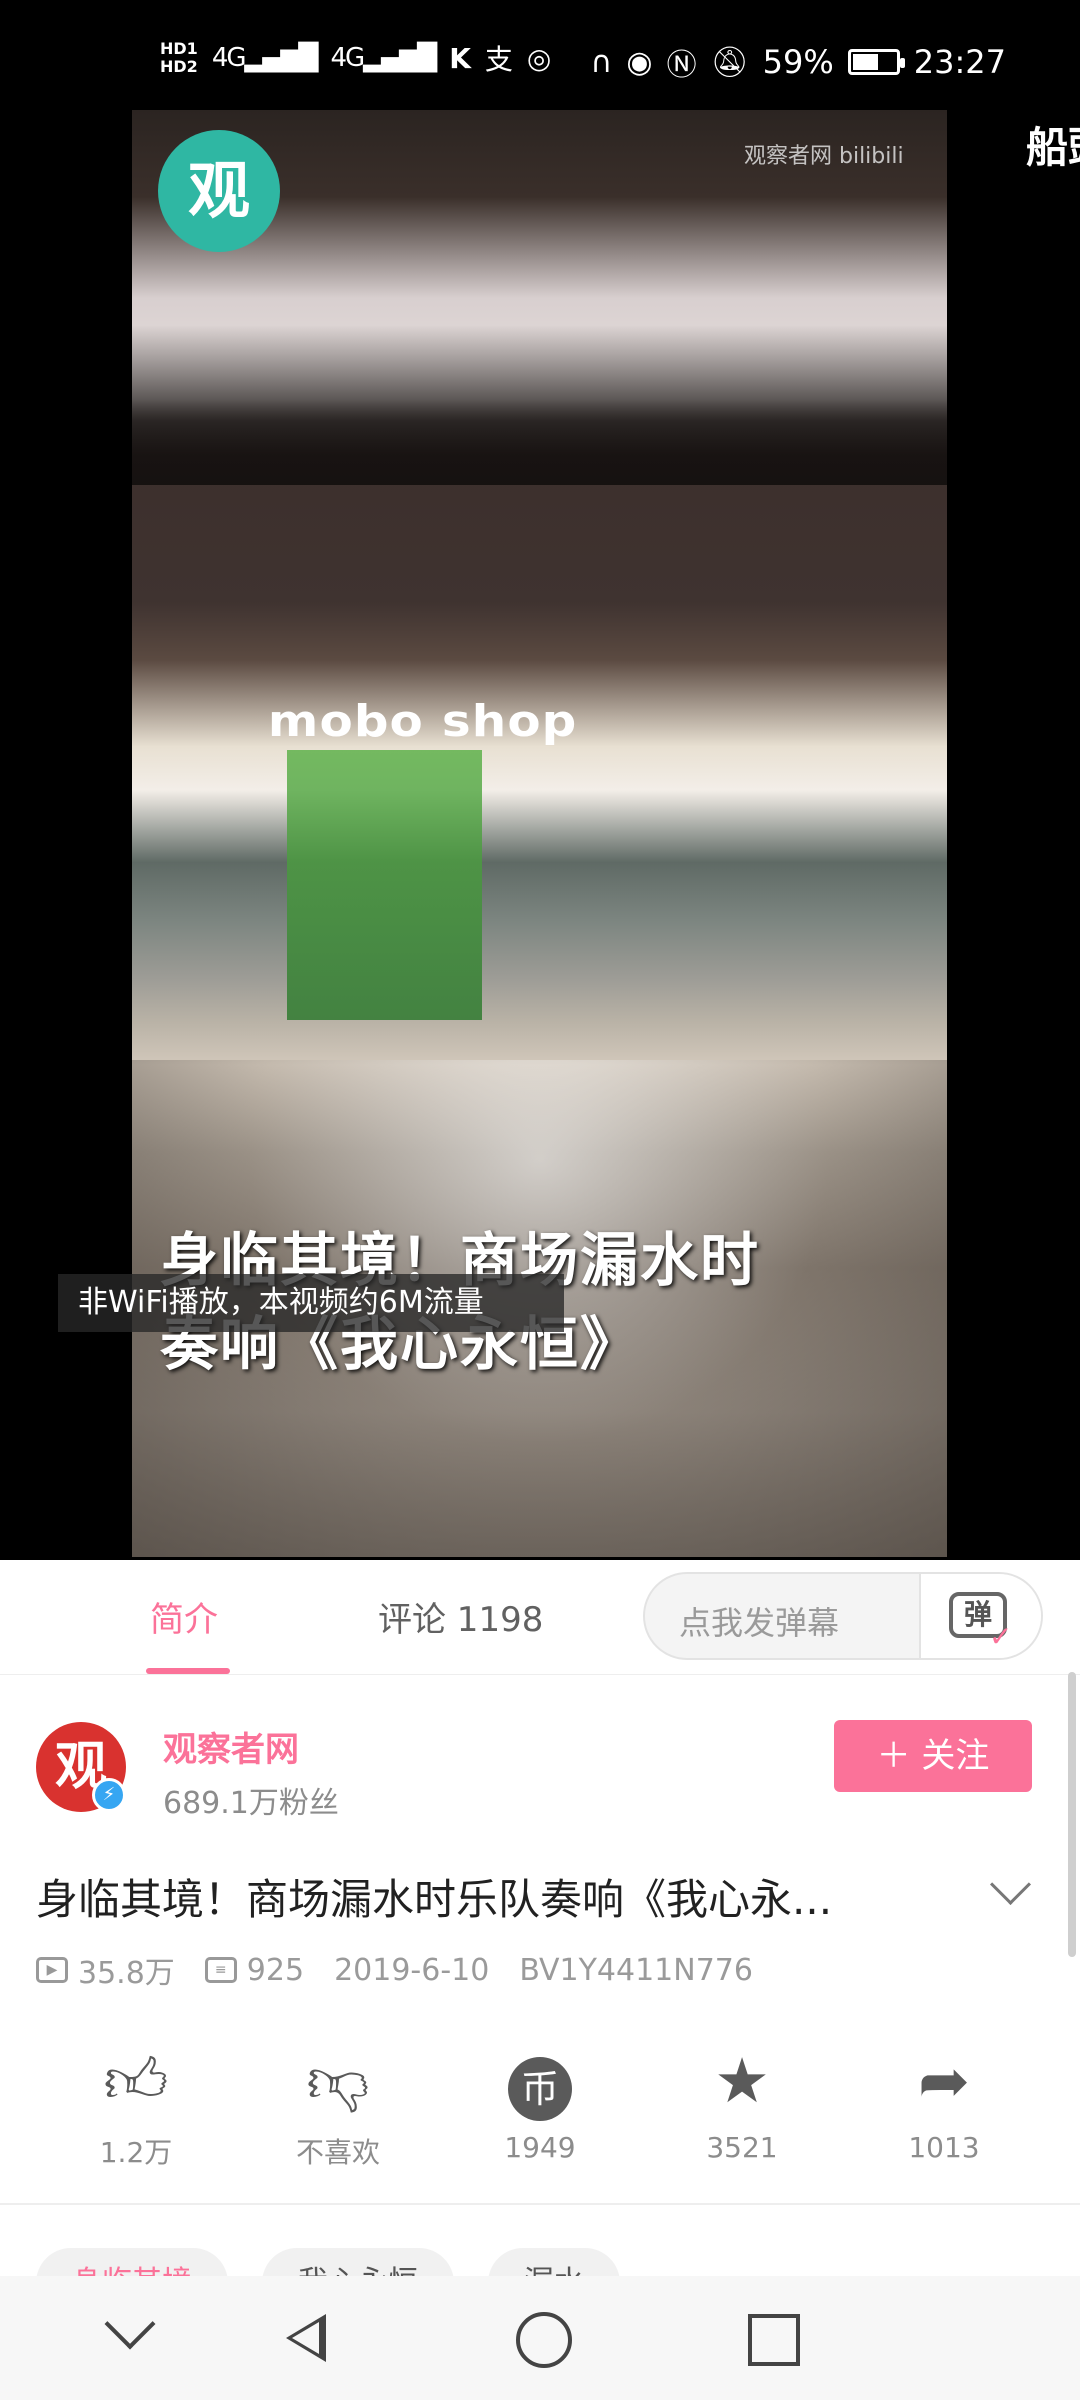 This screenshot has width=1080, height=2400. What do you see at coordinates (540, 2089) in the screenshot?
I see `coin-icon: 币` at bounding box center [540, 2089].